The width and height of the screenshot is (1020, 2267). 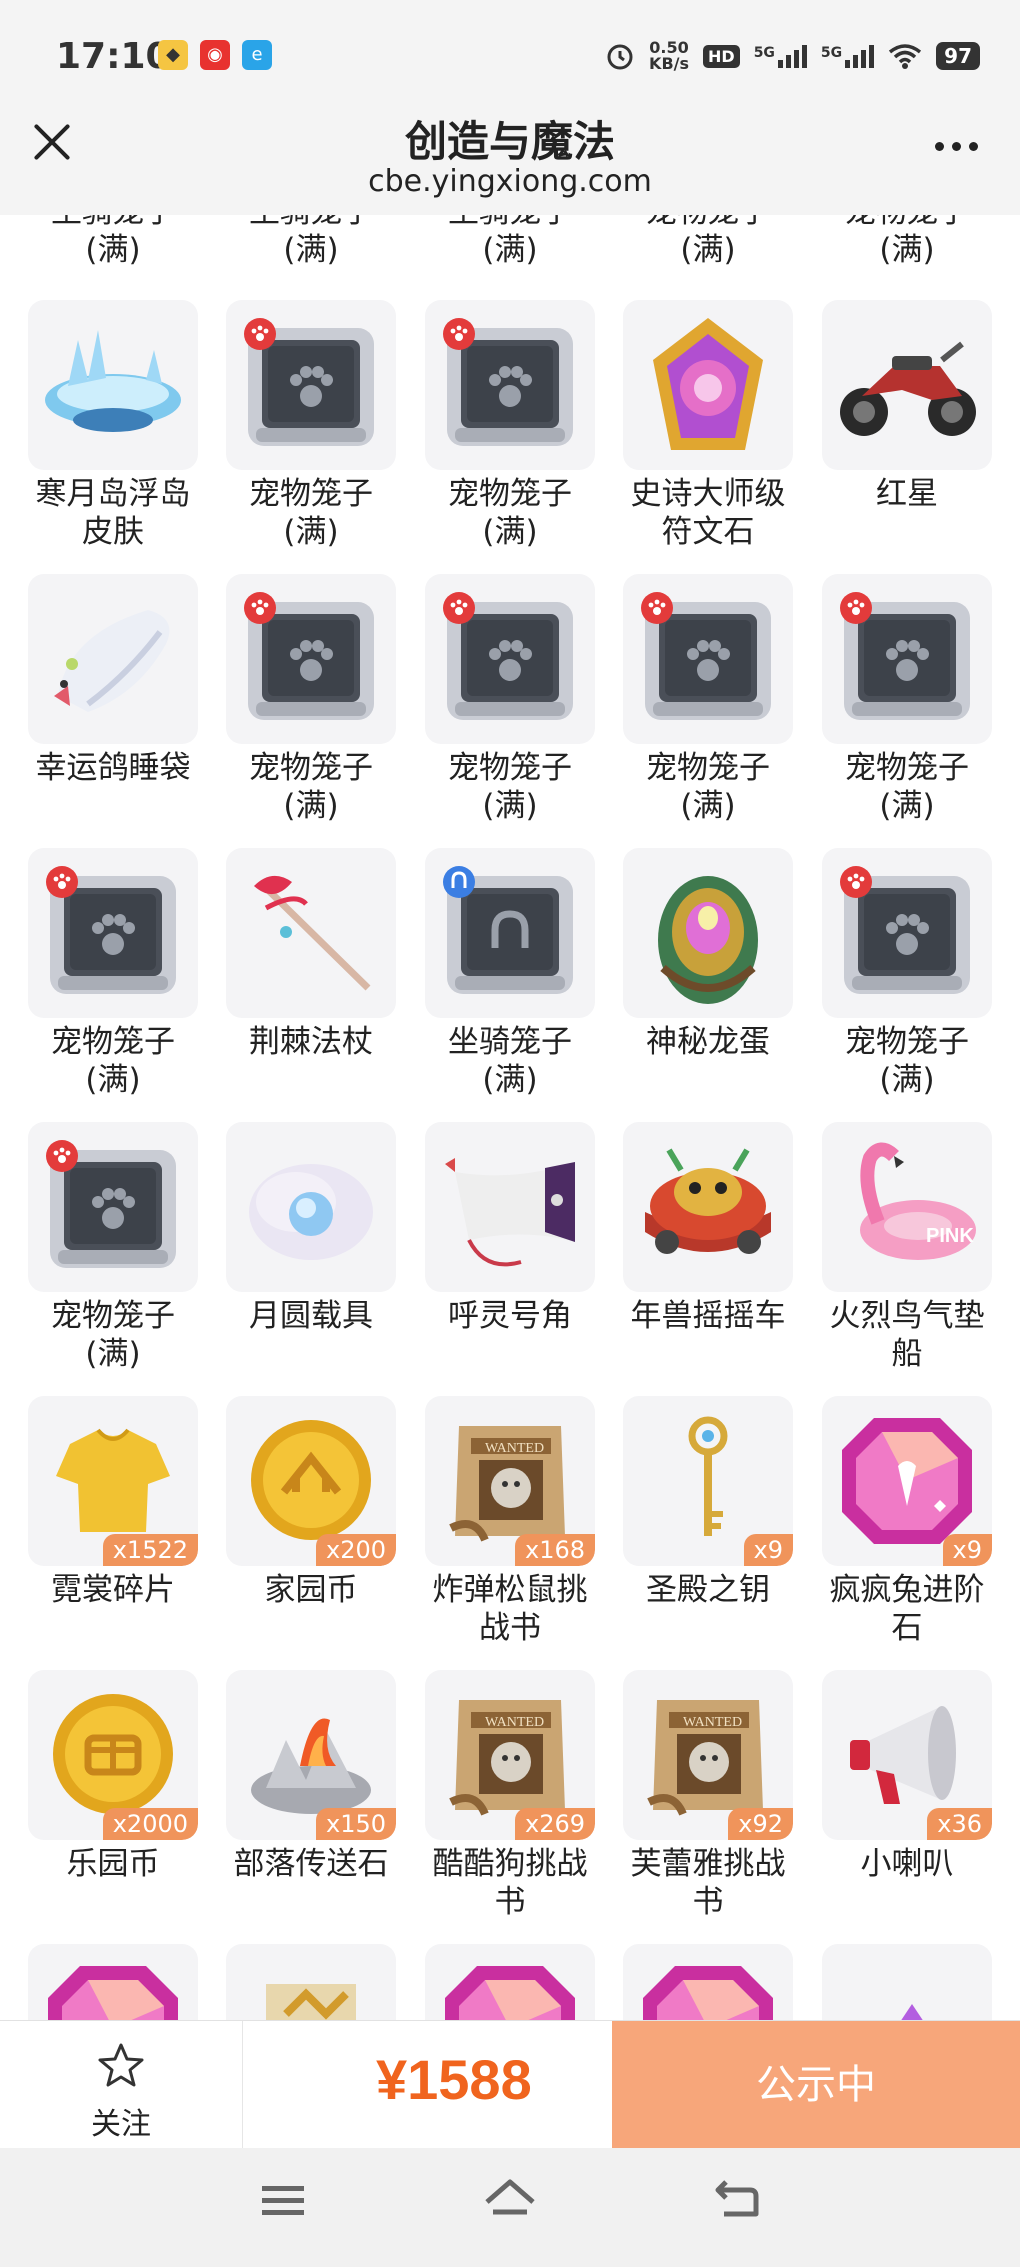 I want to click on sim2-label: 5G, so click(x=831, y=52).